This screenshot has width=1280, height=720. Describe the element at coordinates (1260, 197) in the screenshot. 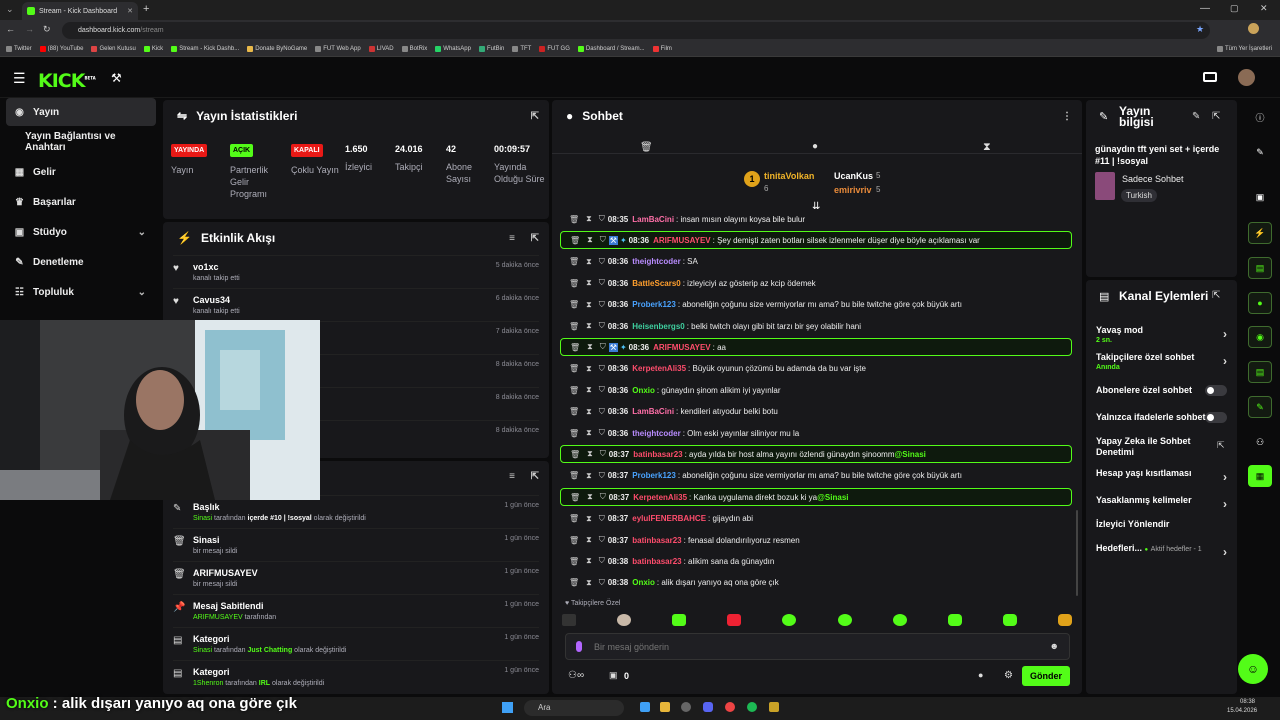

I see `fullscreen-icon: ▣` at that location.